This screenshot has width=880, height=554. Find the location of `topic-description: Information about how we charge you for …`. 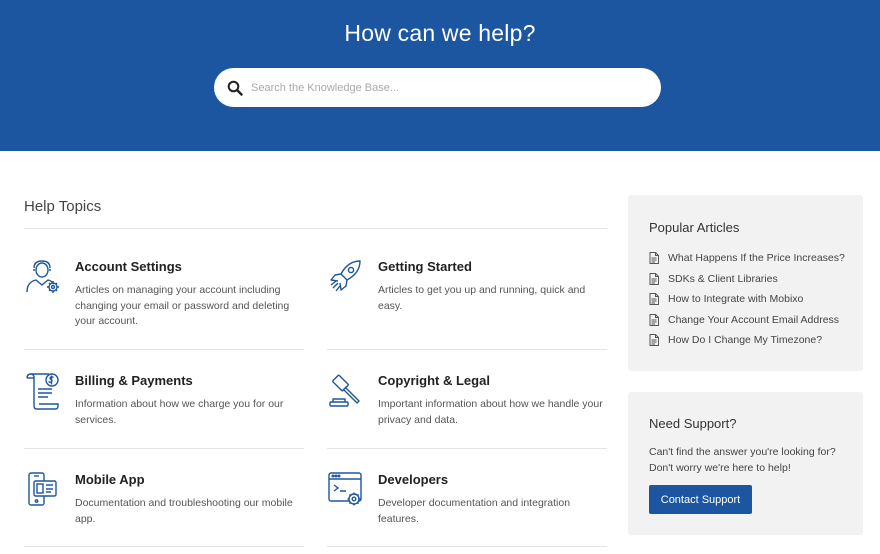

topic-description: Information about how we charge you for … is located at coordinates (179, 412).